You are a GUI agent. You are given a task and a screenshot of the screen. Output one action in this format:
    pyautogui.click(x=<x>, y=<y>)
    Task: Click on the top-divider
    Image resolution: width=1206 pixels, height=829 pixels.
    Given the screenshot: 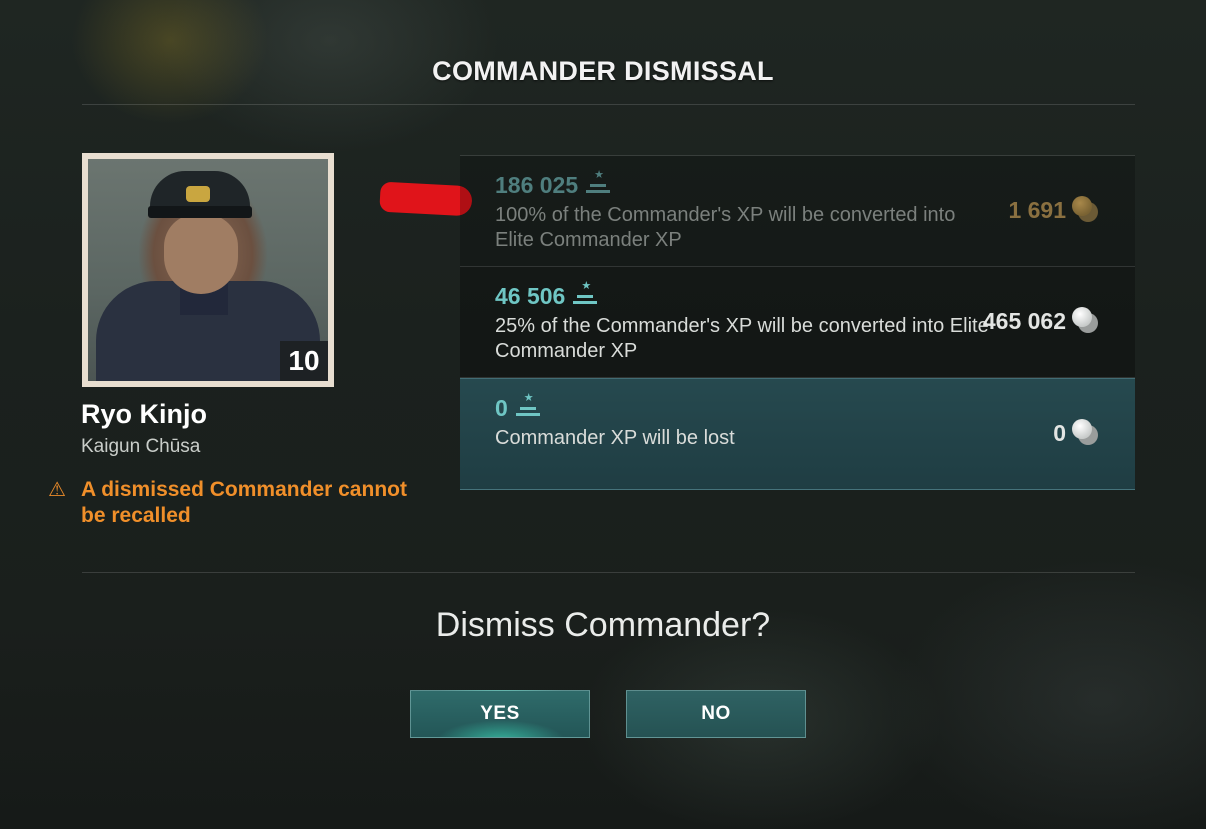 What is the action you would take?
    pyautogui.click(x=608, y=104)
    